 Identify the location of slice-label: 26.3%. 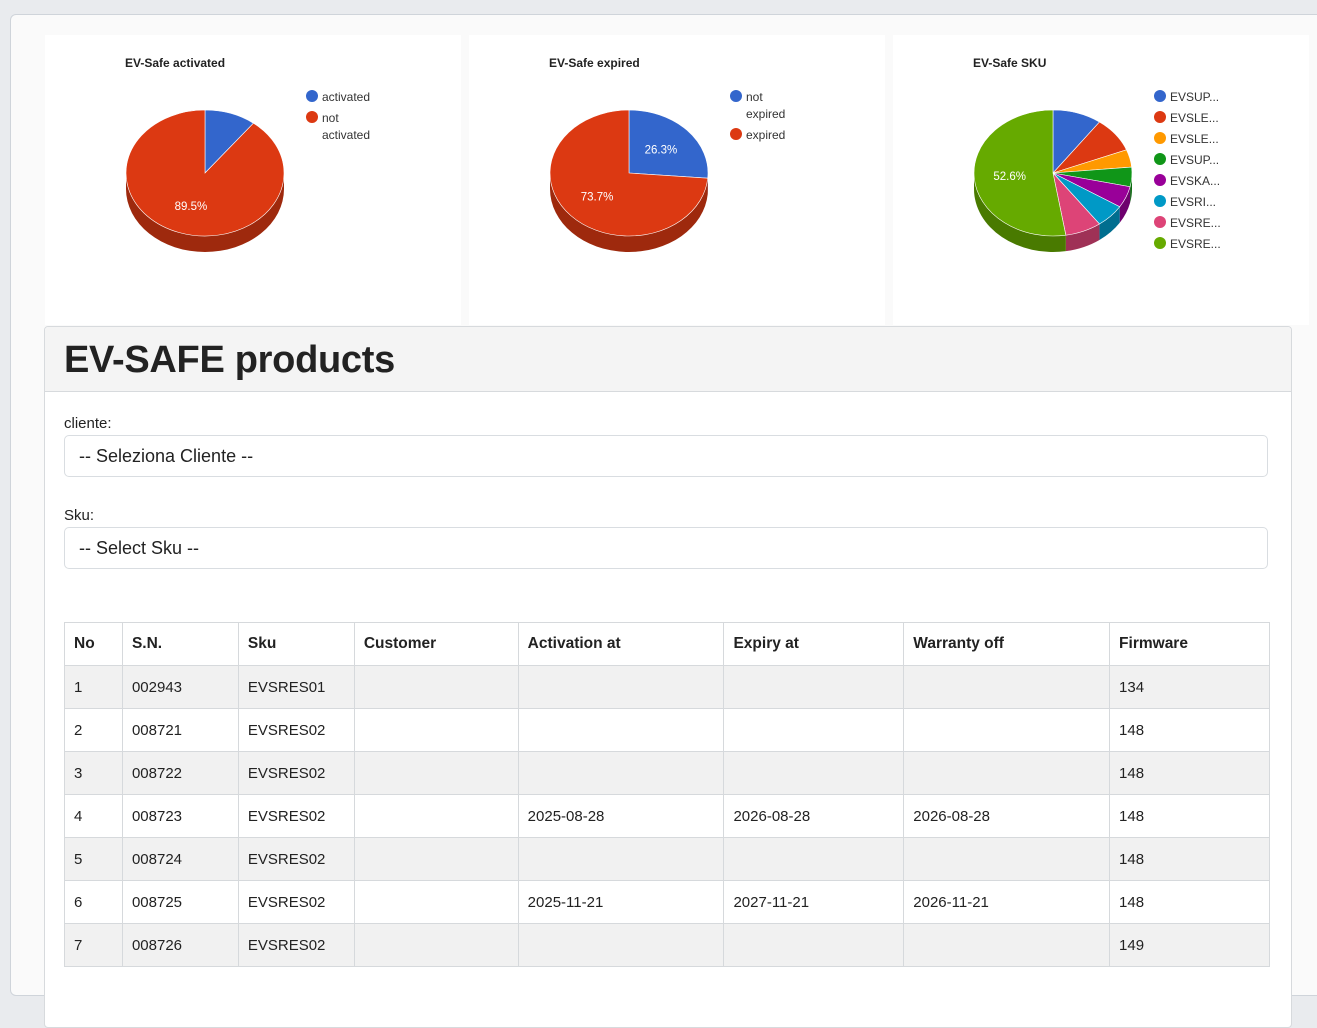
(661, 151).